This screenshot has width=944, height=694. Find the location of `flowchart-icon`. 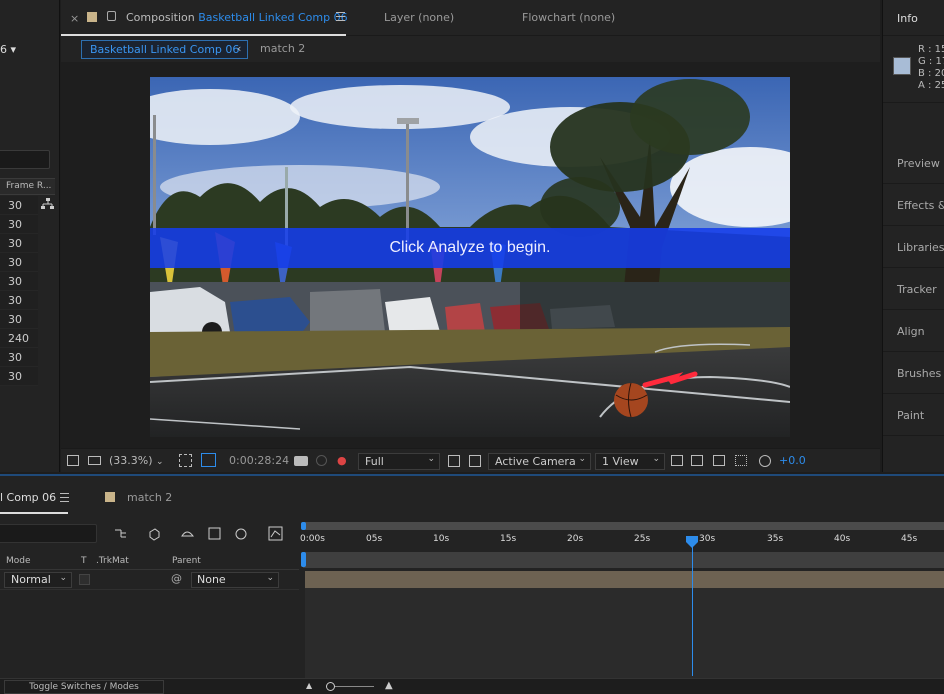

flowchart-icon is located at coordinates (47, 204).